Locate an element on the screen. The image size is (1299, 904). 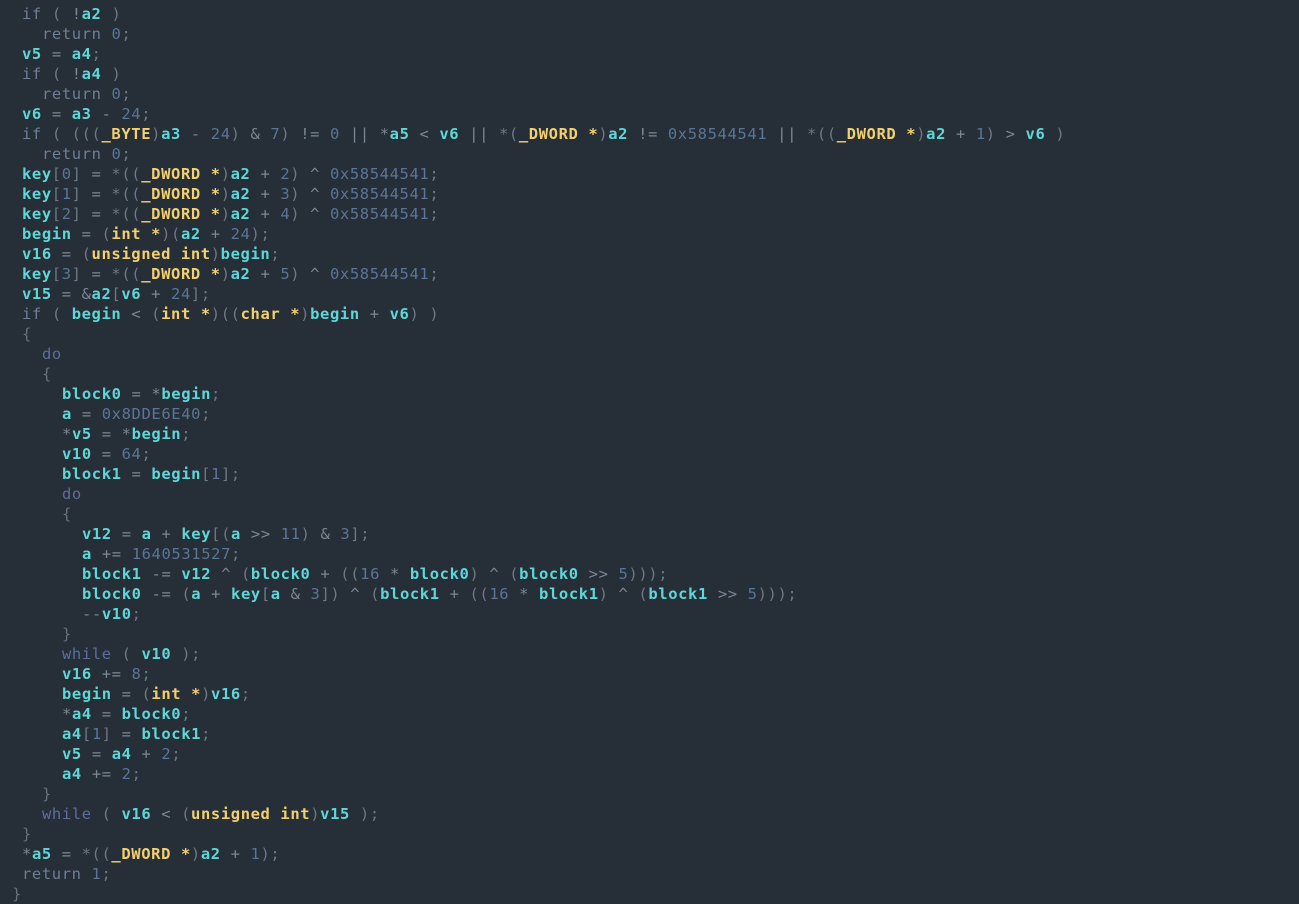
code-line: v10 = 64; is located at coordinates (649, 454).